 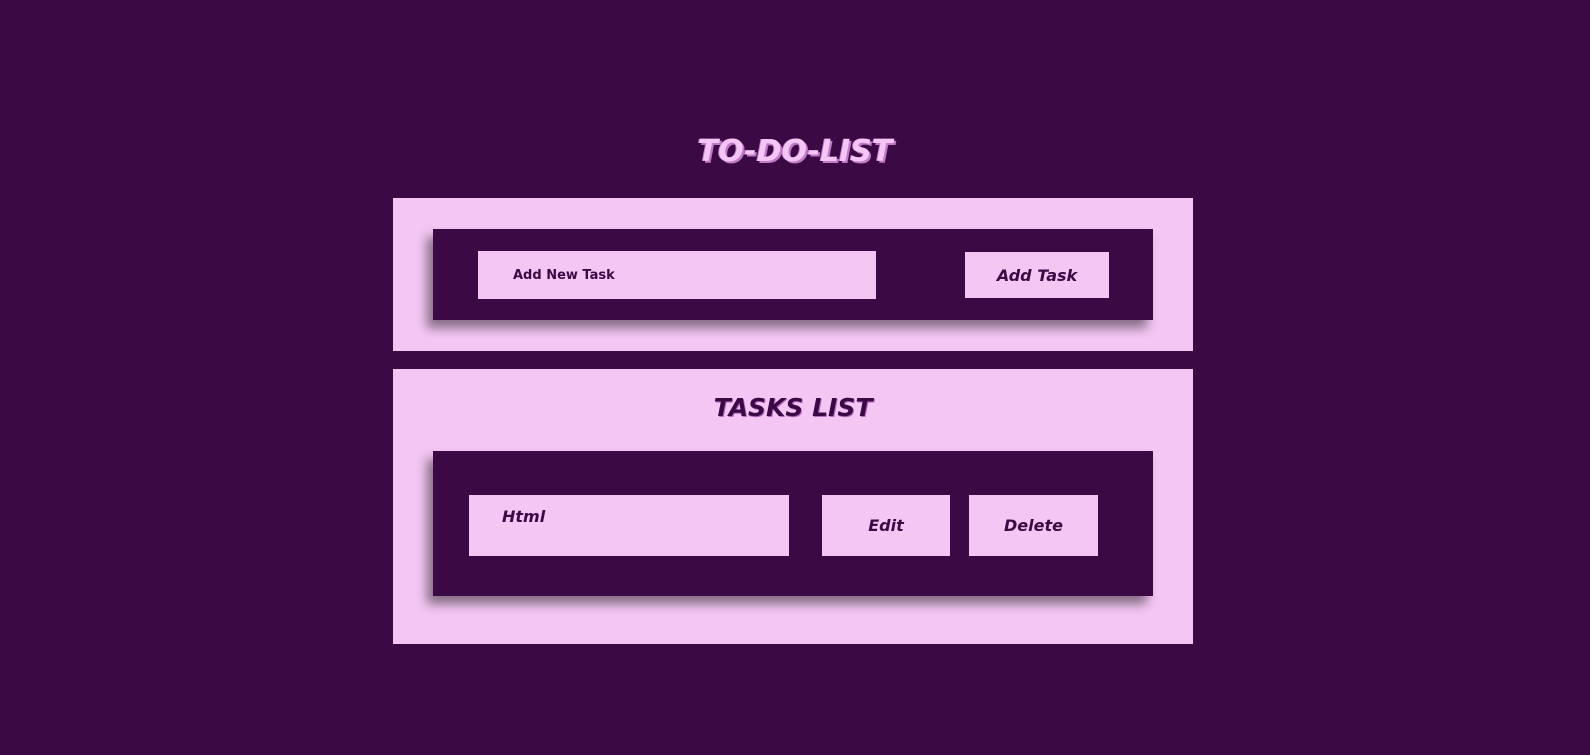 I want to click on page-title: TO-DO-LIST, so click(x=795, y=151).